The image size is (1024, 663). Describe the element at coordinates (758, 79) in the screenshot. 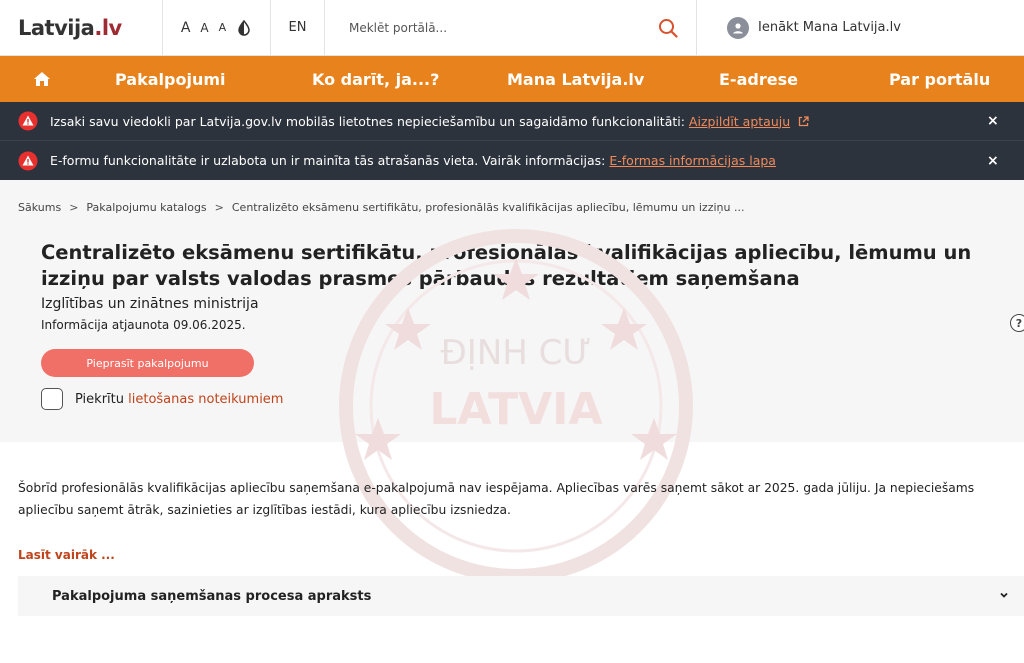

I see `nav-item-e-address: E-adrese` at that location.